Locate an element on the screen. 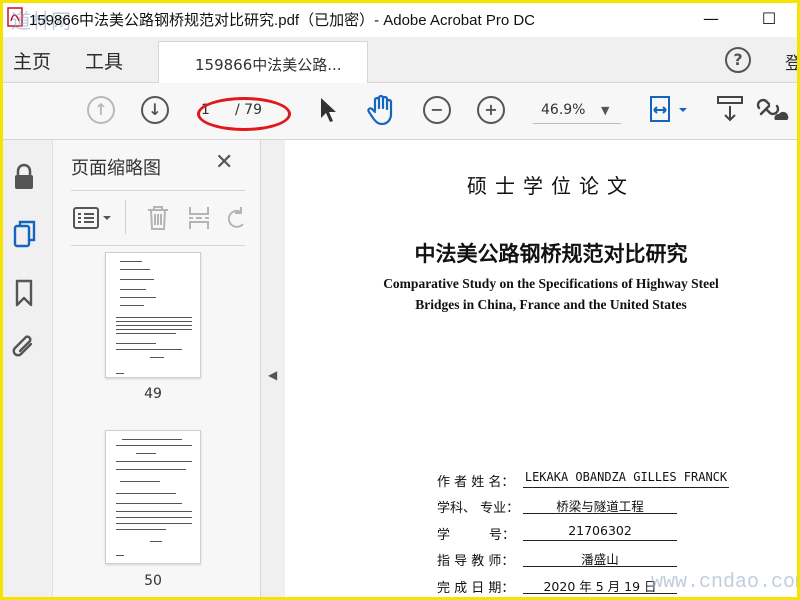 The image size is (800, 600). zoom-level-dropdown: 46.9% ▼ is located at coordinates (577, 111).